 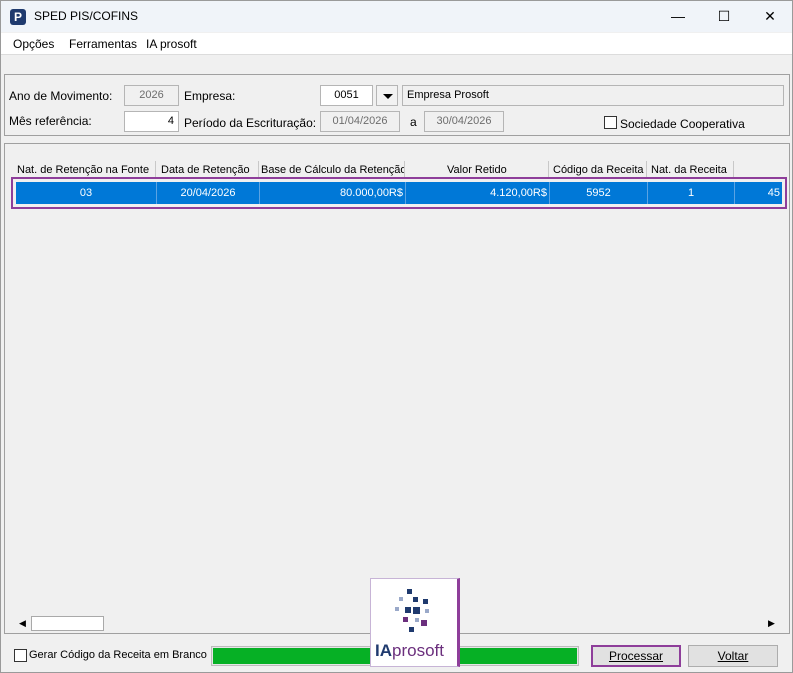 I want to click on menu-bar: Opções Ferramentas IA prosoft, so click(x=396, y=44).